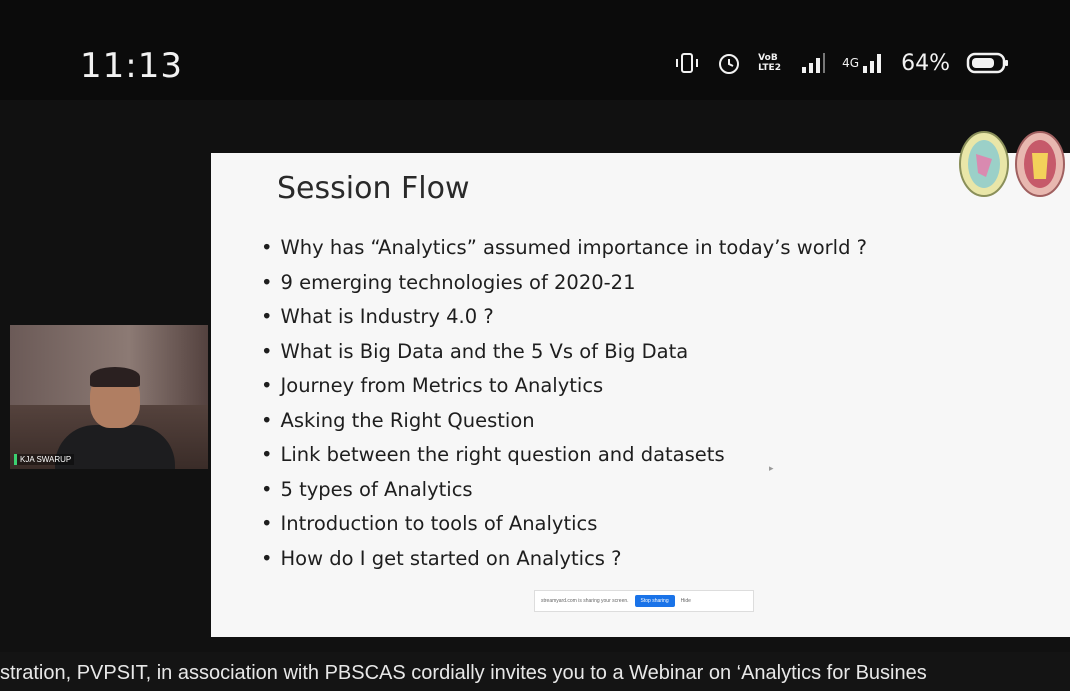  What do you see at coordinates (564, 421) in the screenshot?
I see `slide-bullet: Asking the Right Question` at bounding box center [564, 421].